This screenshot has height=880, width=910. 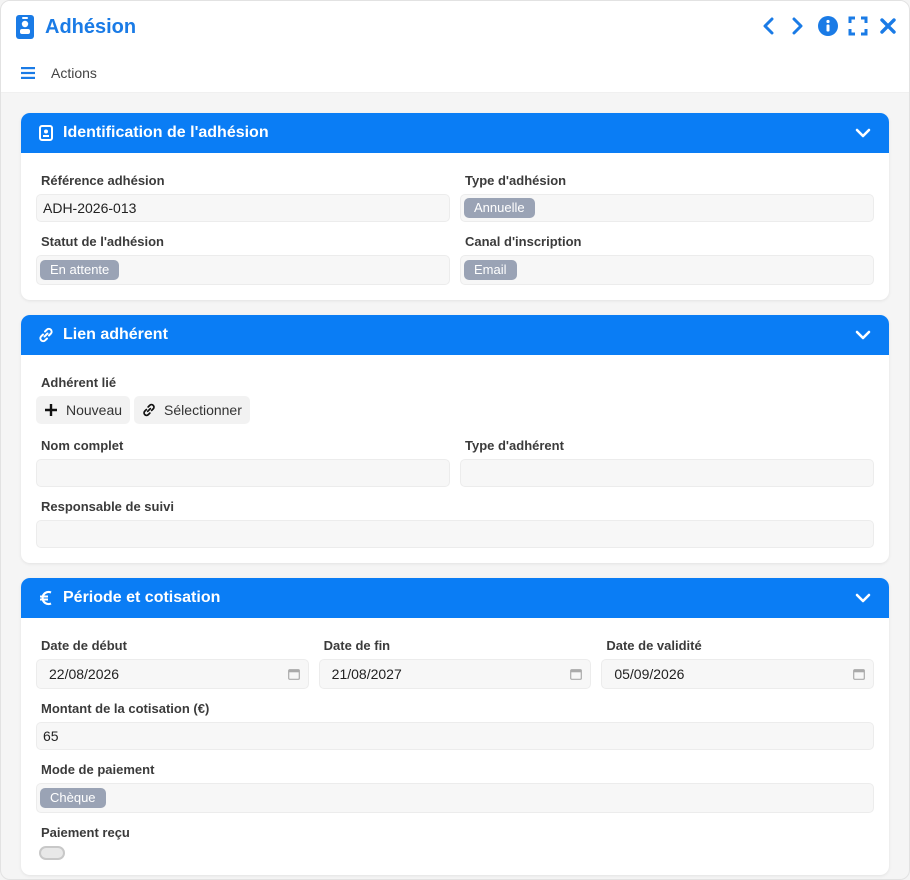 I want to click on title-bar: Adhésion, so click(x=455, y=27).